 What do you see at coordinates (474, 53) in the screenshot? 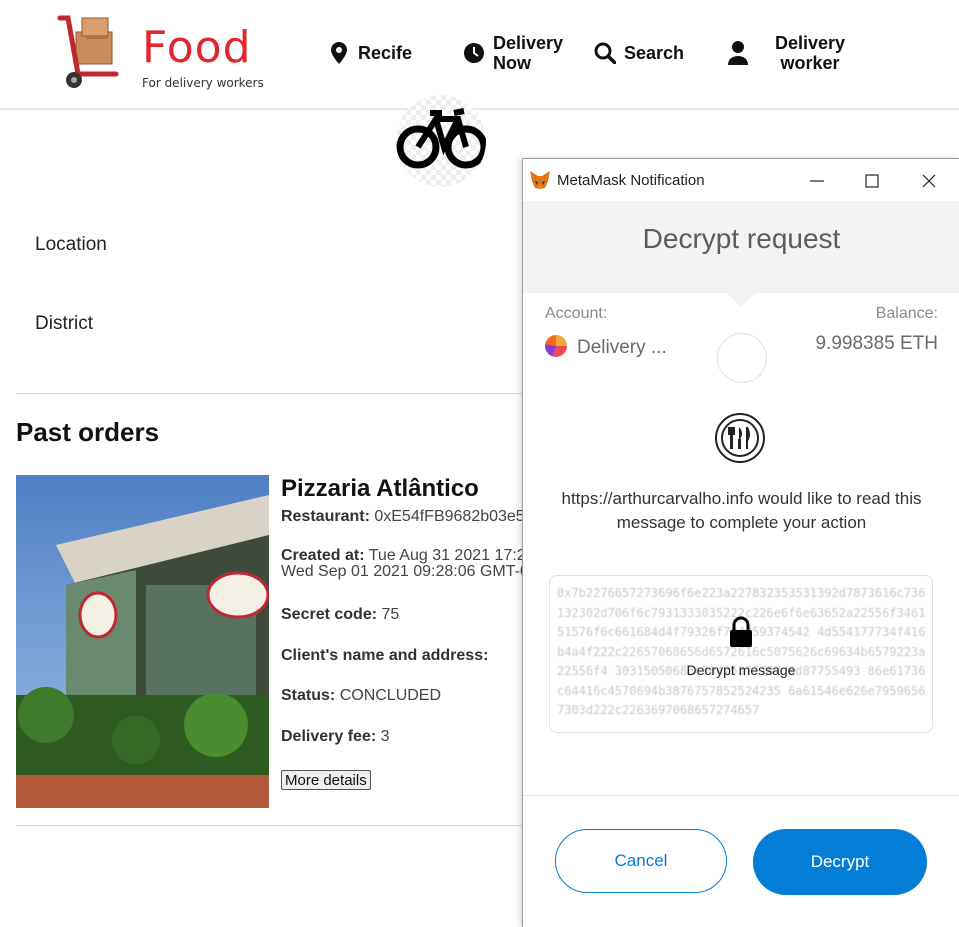
I see `clock-icon` at bounding box center [474, 53].